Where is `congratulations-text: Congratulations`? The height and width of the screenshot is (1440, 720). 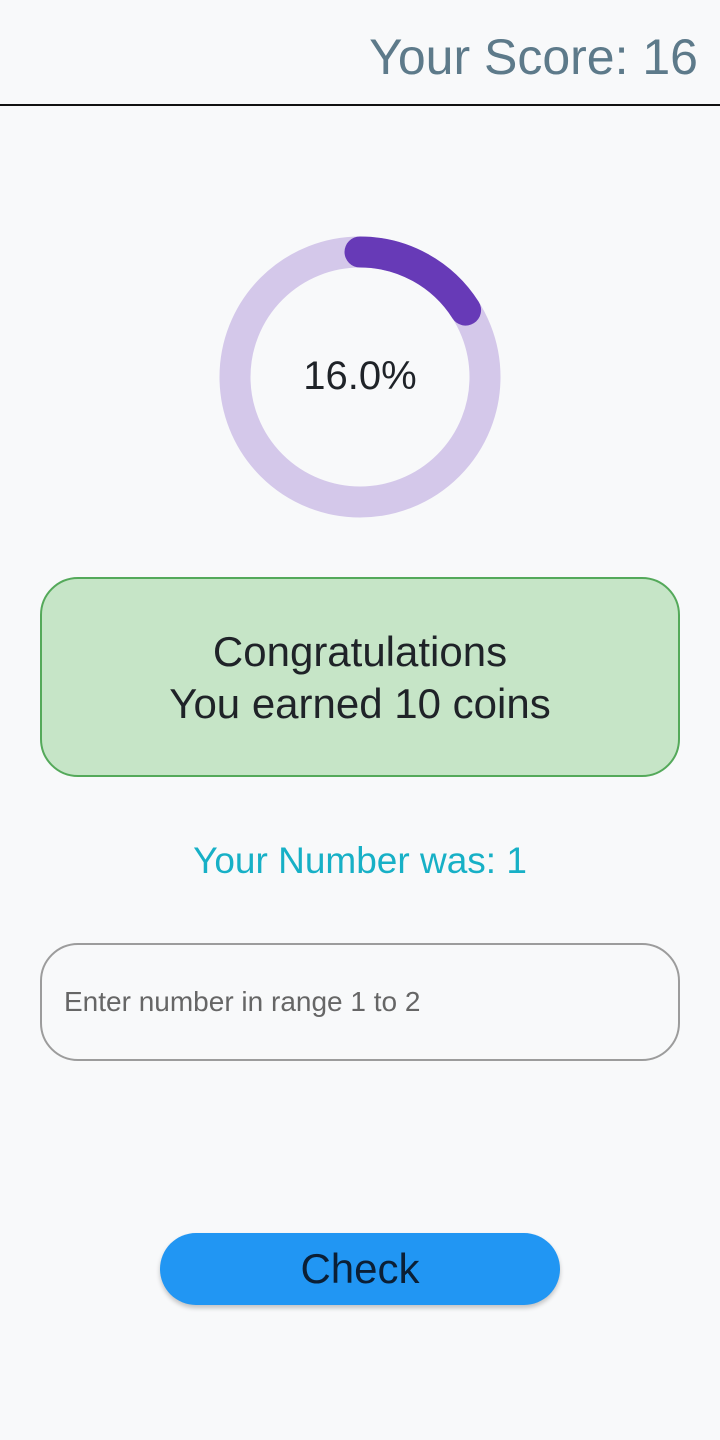
congratulations-text: Congratulations is located at coordinates (360, 651).